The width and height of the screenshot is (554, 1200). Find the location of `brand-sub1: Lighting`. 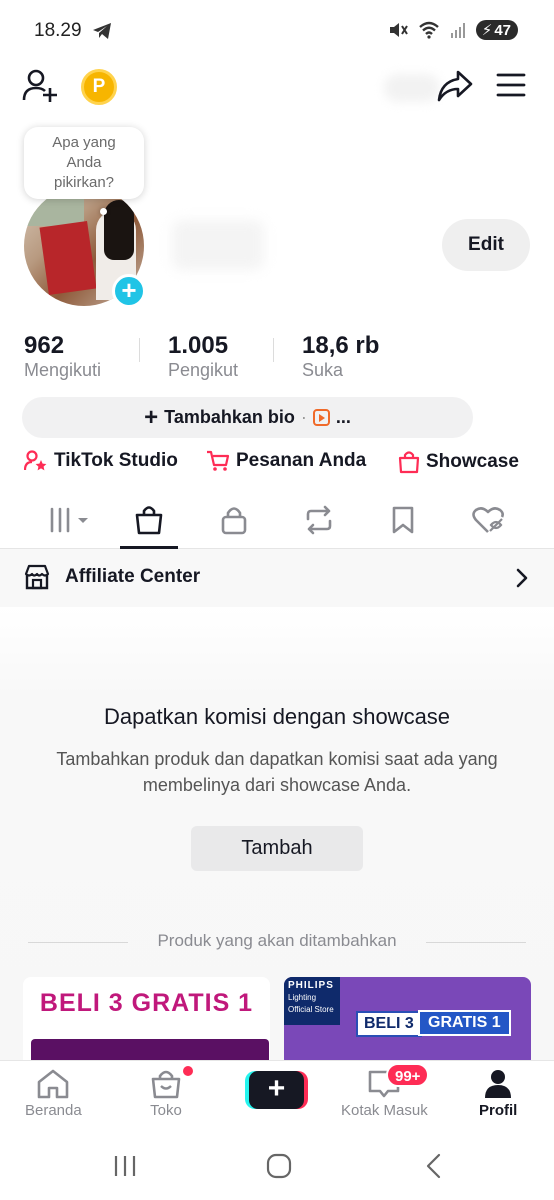

brand-sub1: Lighting is located at coordinates (302, 997).